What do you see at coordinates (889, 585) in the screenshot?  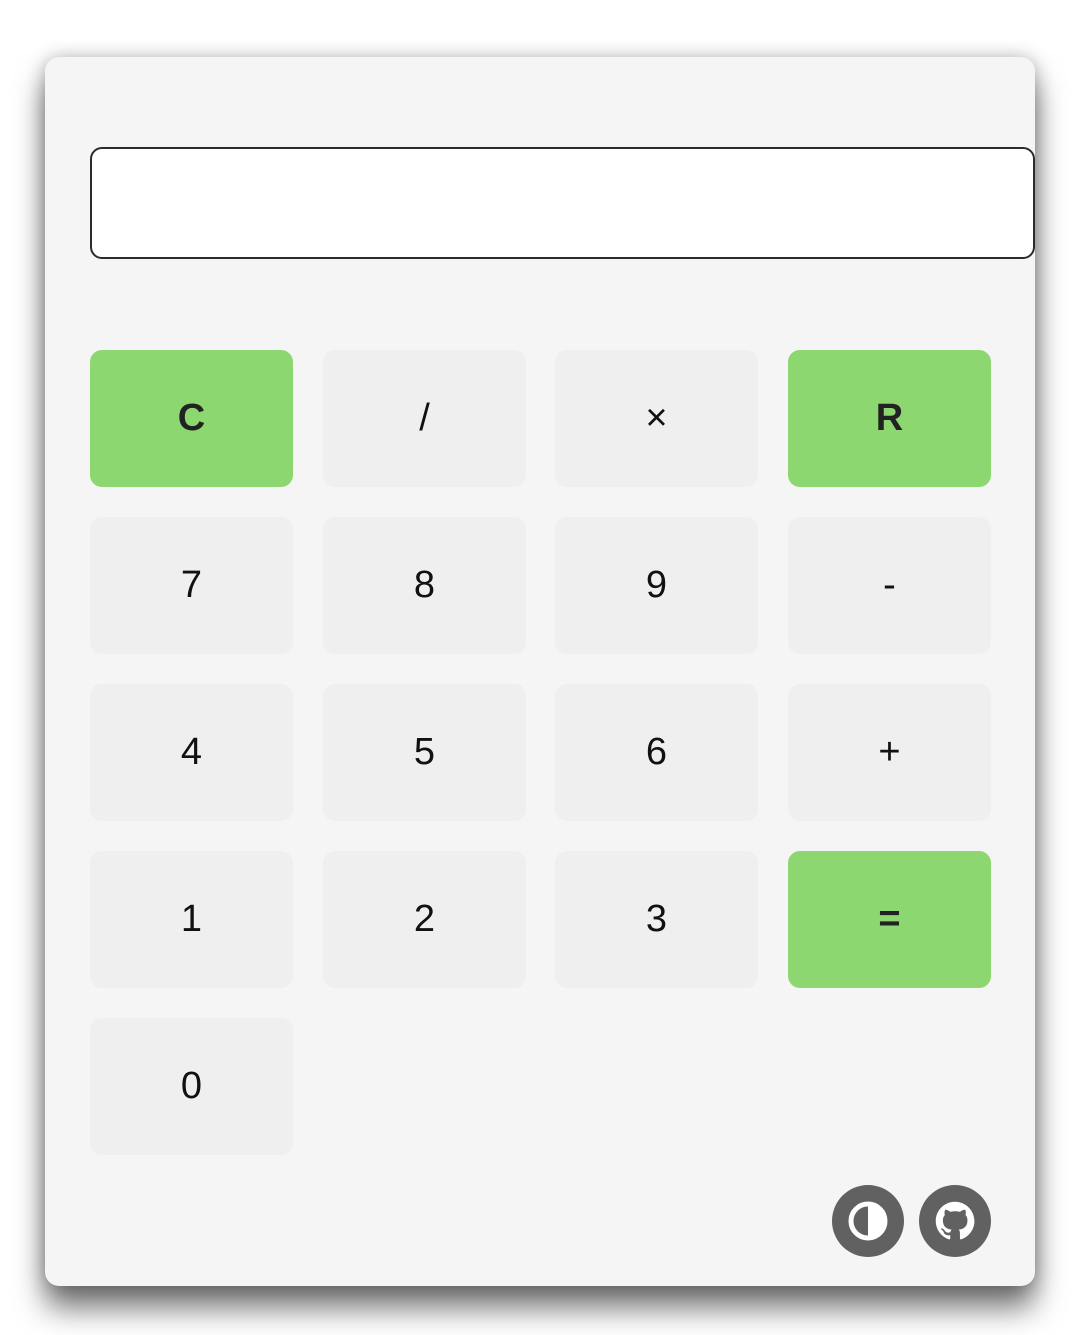 I see `minus-button: -` at bounding box center [889, 585].